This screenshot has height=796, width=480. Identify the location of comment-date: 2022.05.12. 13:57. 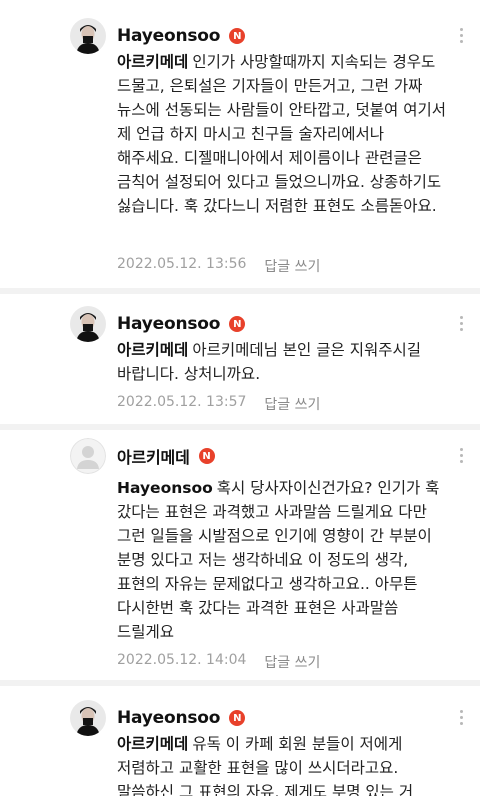
(182, 402).